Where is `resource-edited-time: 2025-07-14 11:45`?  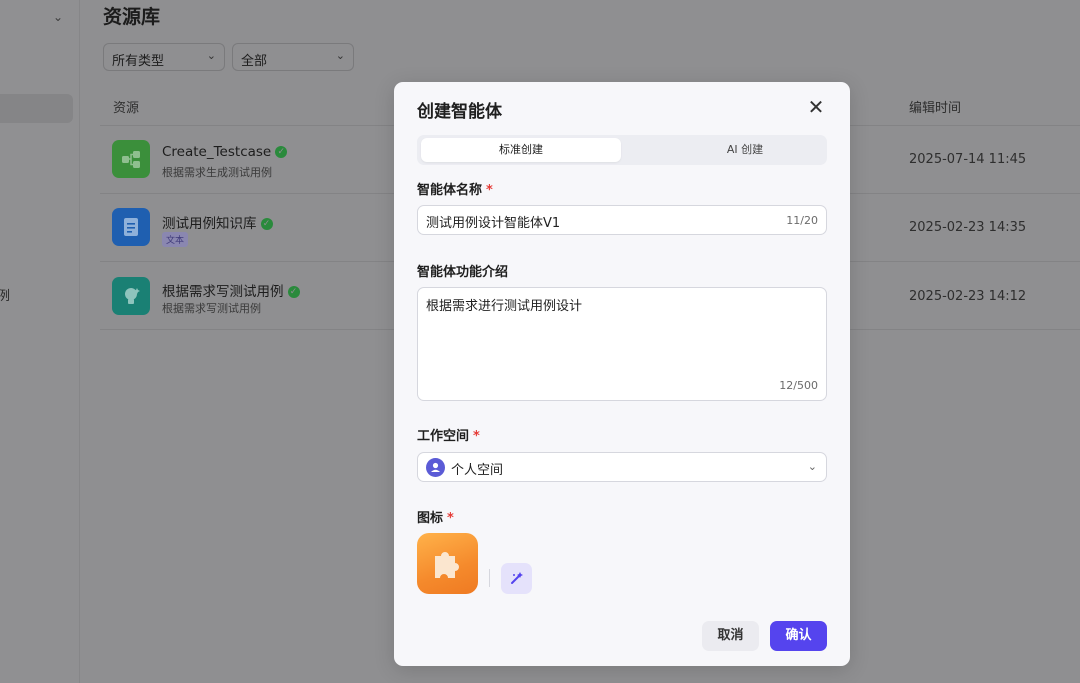
resource-edited-time: 2025-07-14 11:45 is located at coordinates (968, 159).